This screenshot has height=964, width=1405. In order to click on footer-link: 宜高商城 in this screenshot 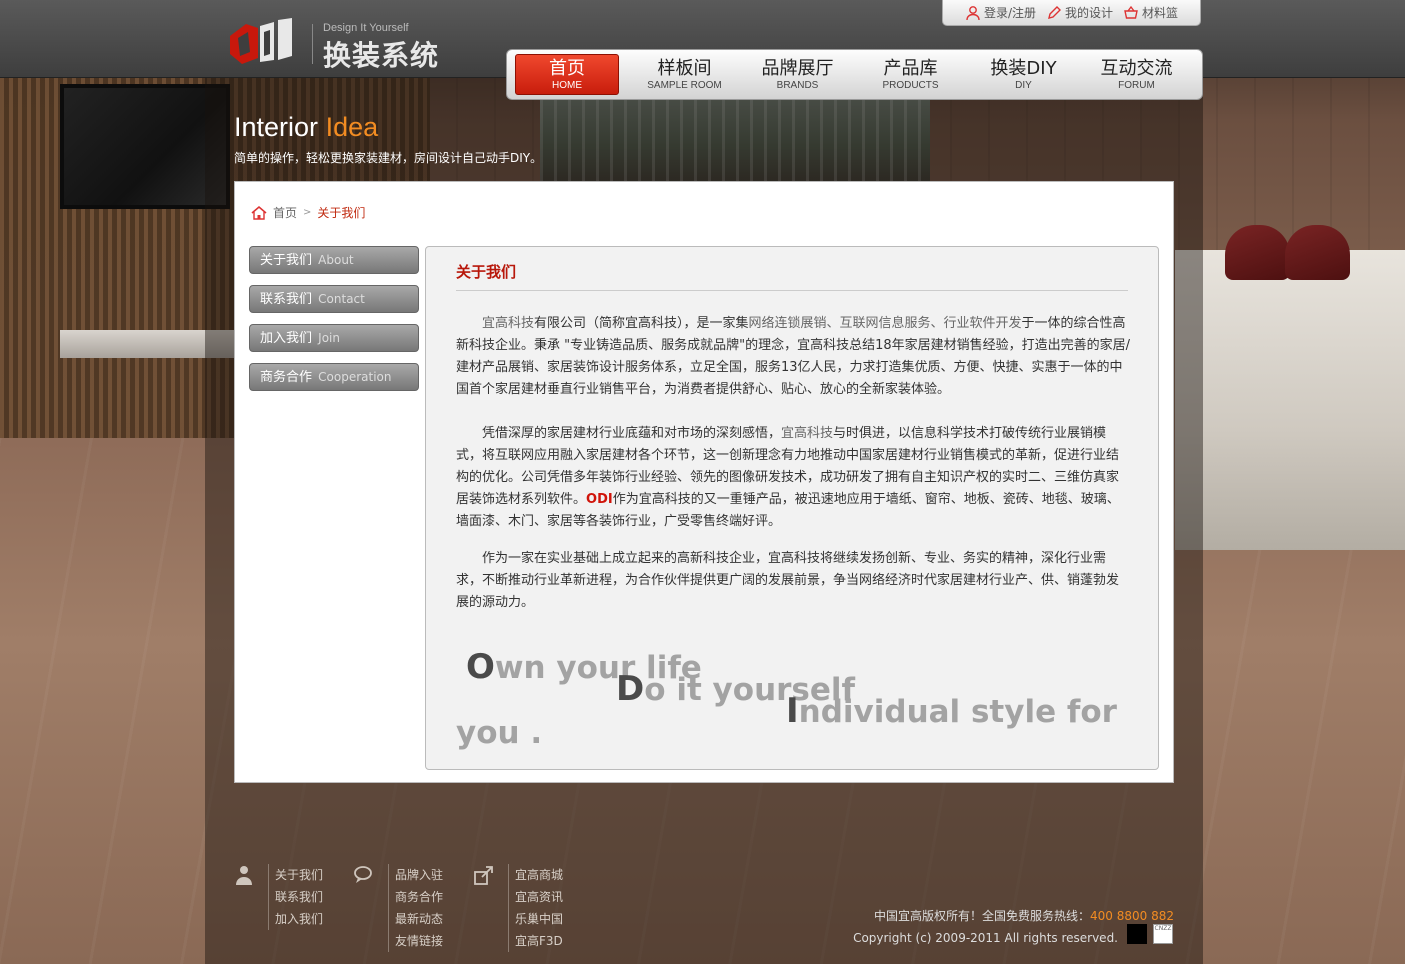, I will do `click(539, 875)`.